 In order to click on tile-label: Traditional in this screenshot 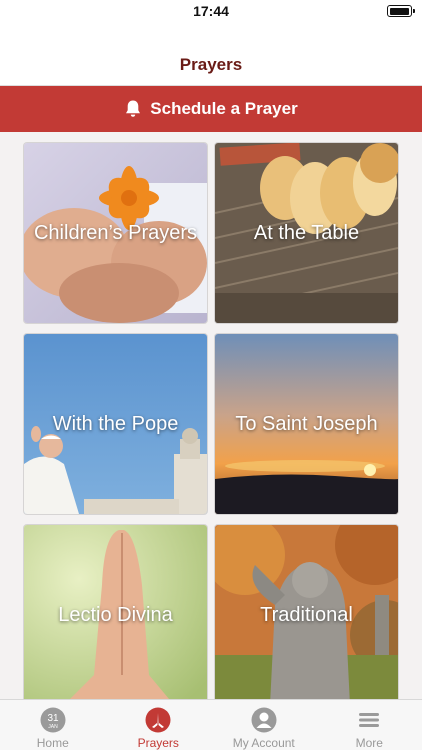, I will do `click(306, 615)`.